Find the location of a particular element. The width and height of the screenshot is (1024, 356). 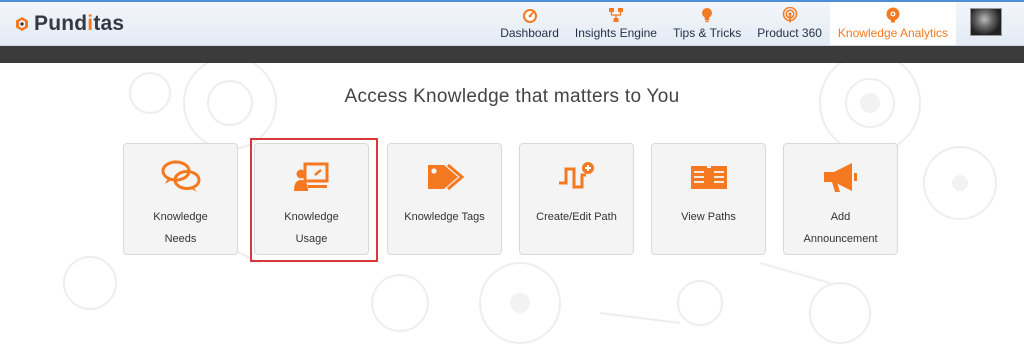

nav-item-insights-engine: Insights Engine is located at coordinates (616, 23).